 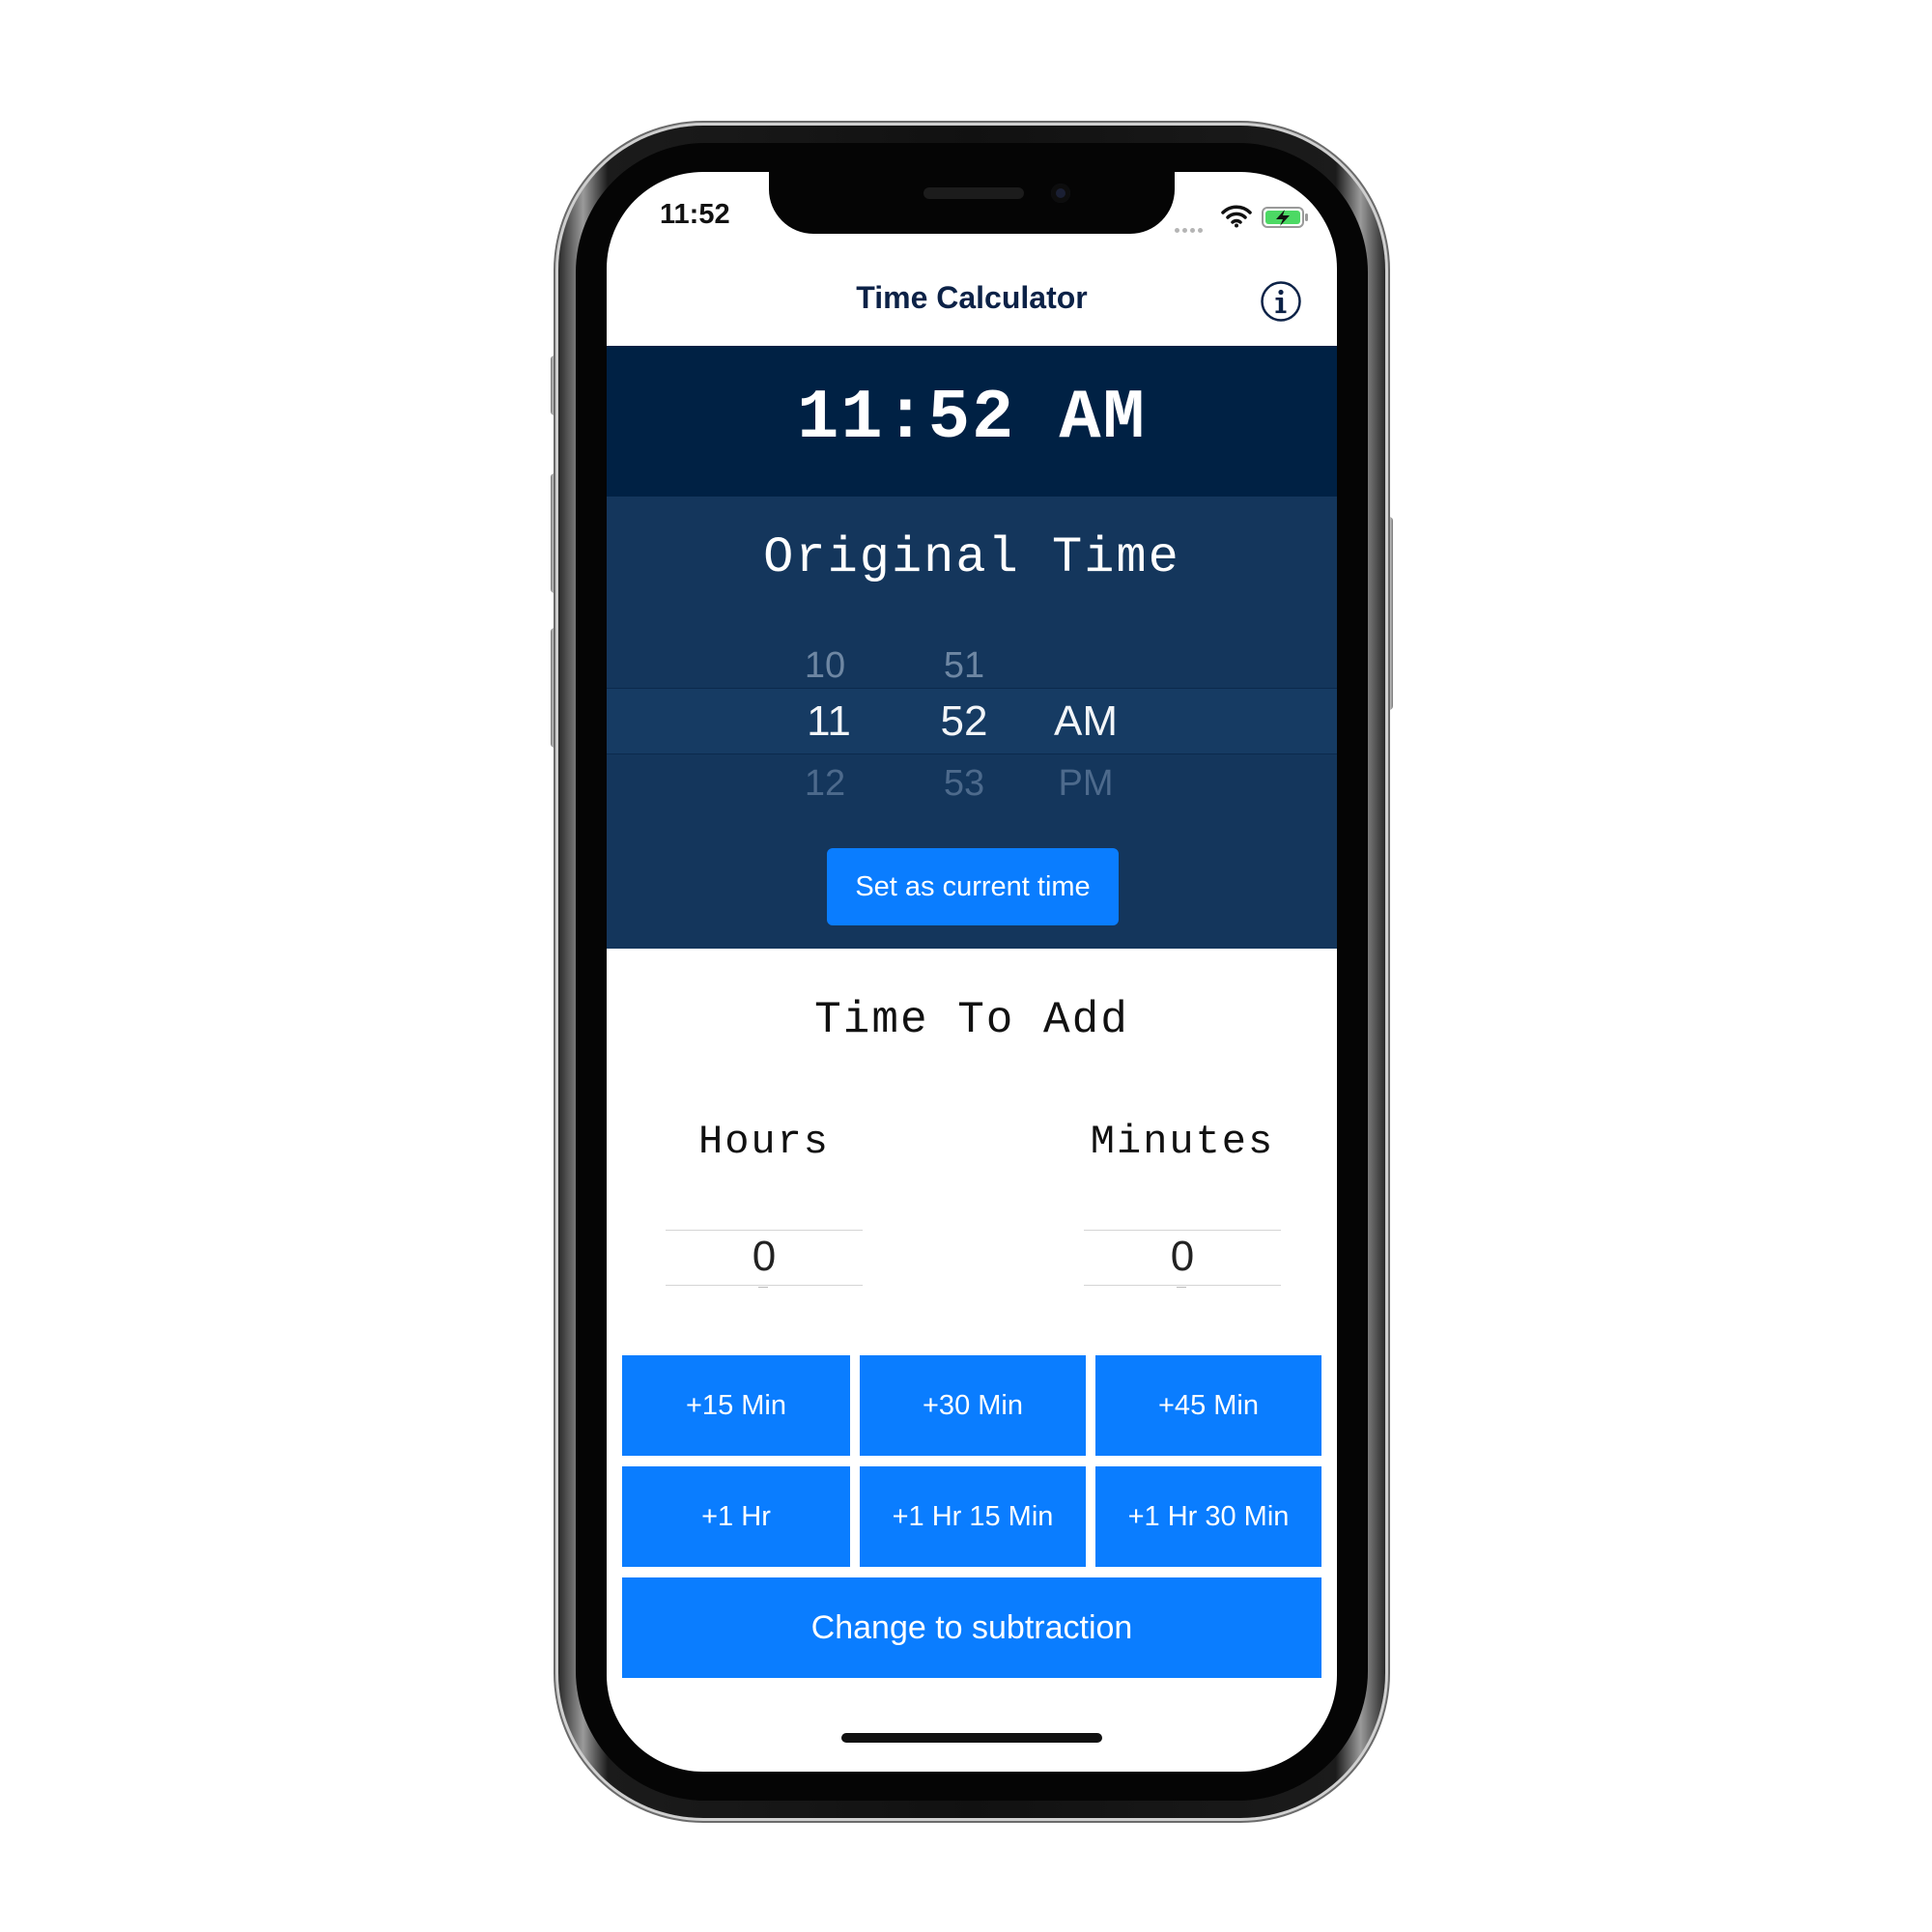 What do you see at coordinates (971, 557) in the screenshot?
I see `original-time-title: Original Time` at bounding box center [971, 557].